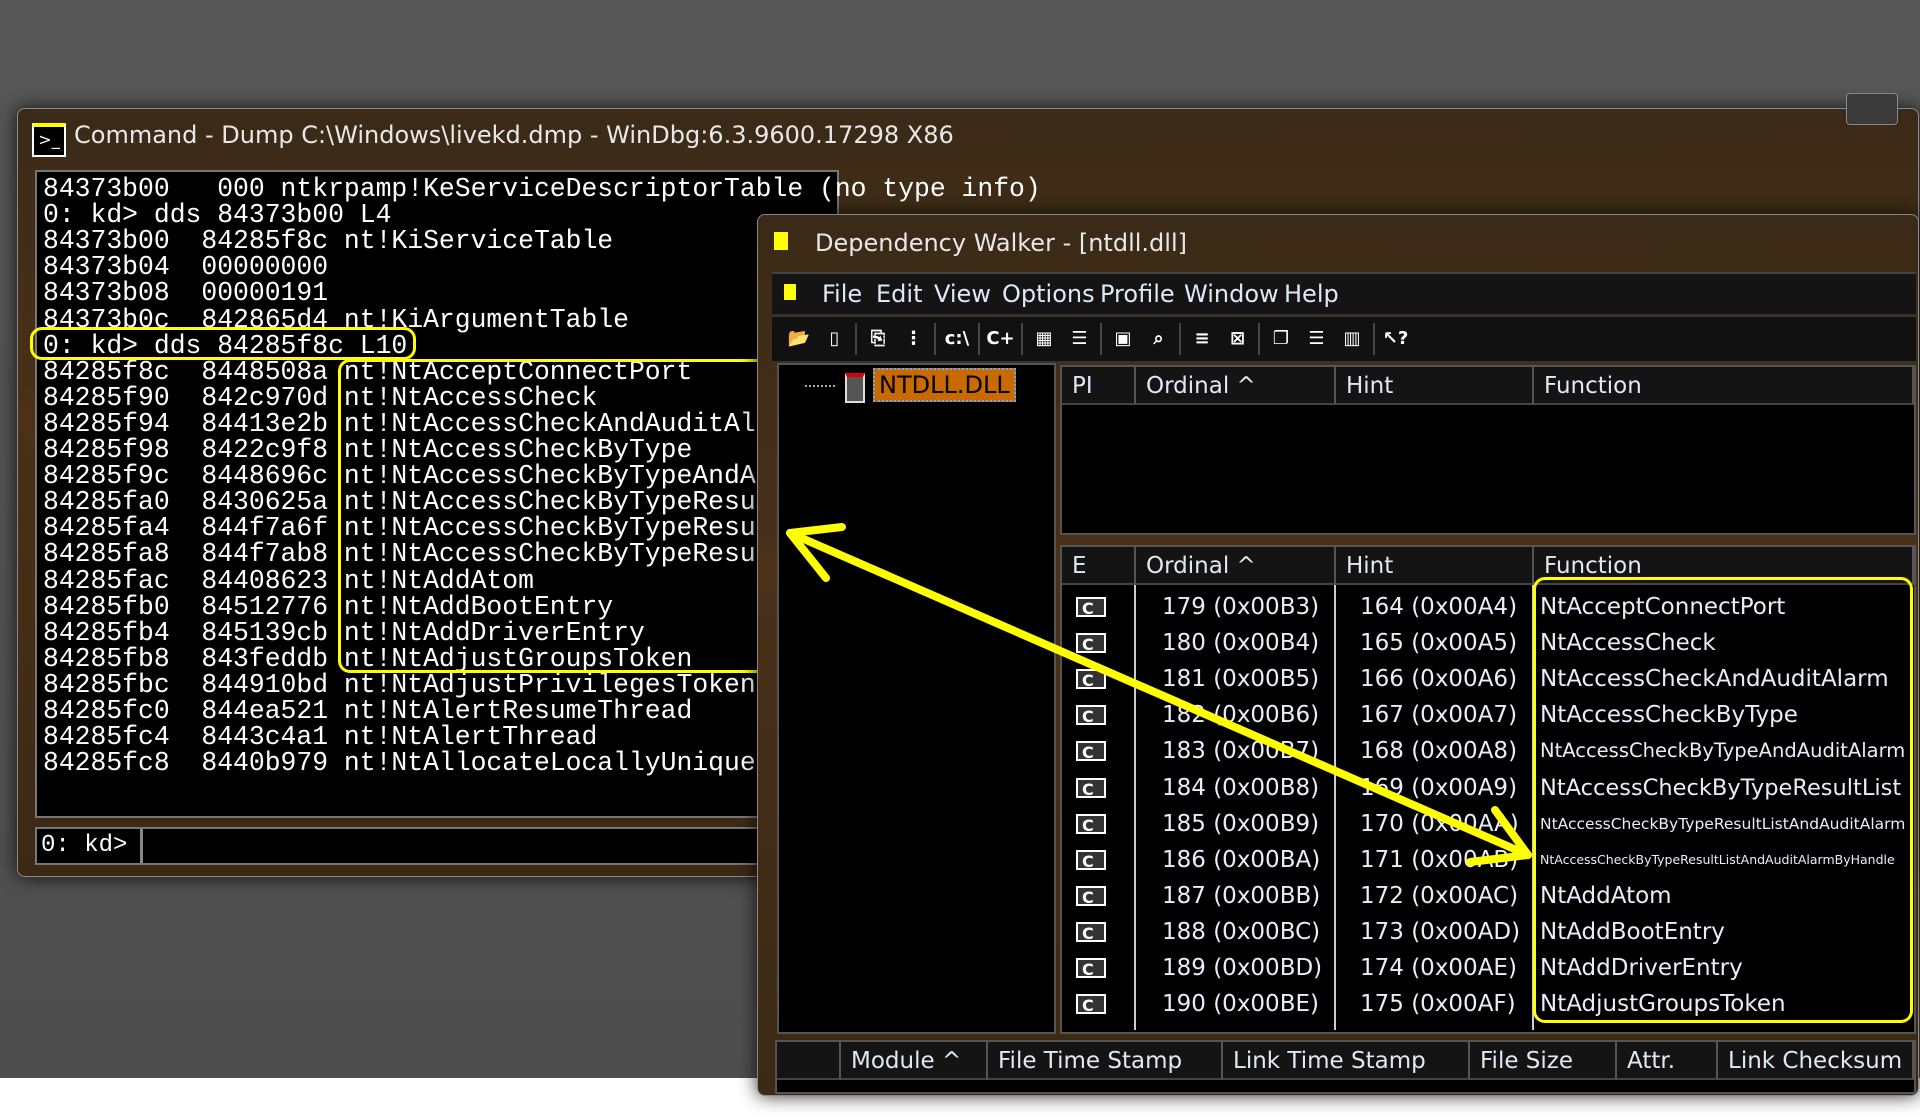  I want to click on hint-cell: 166 (0x00A6), so click(1439, 679).